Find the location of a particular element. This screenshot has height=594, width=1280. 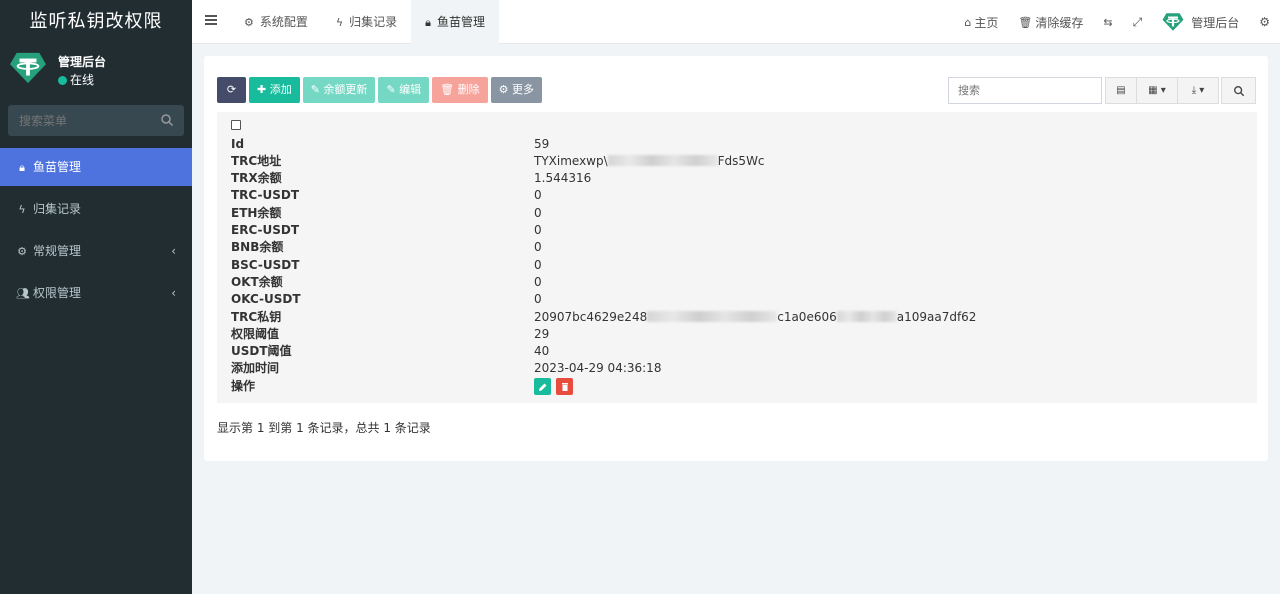

refresh-icon: ⟳ is located at coordinates (231, 89).